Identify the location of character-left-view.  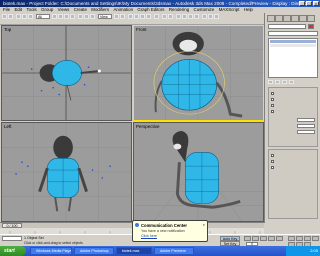
(63, 173).